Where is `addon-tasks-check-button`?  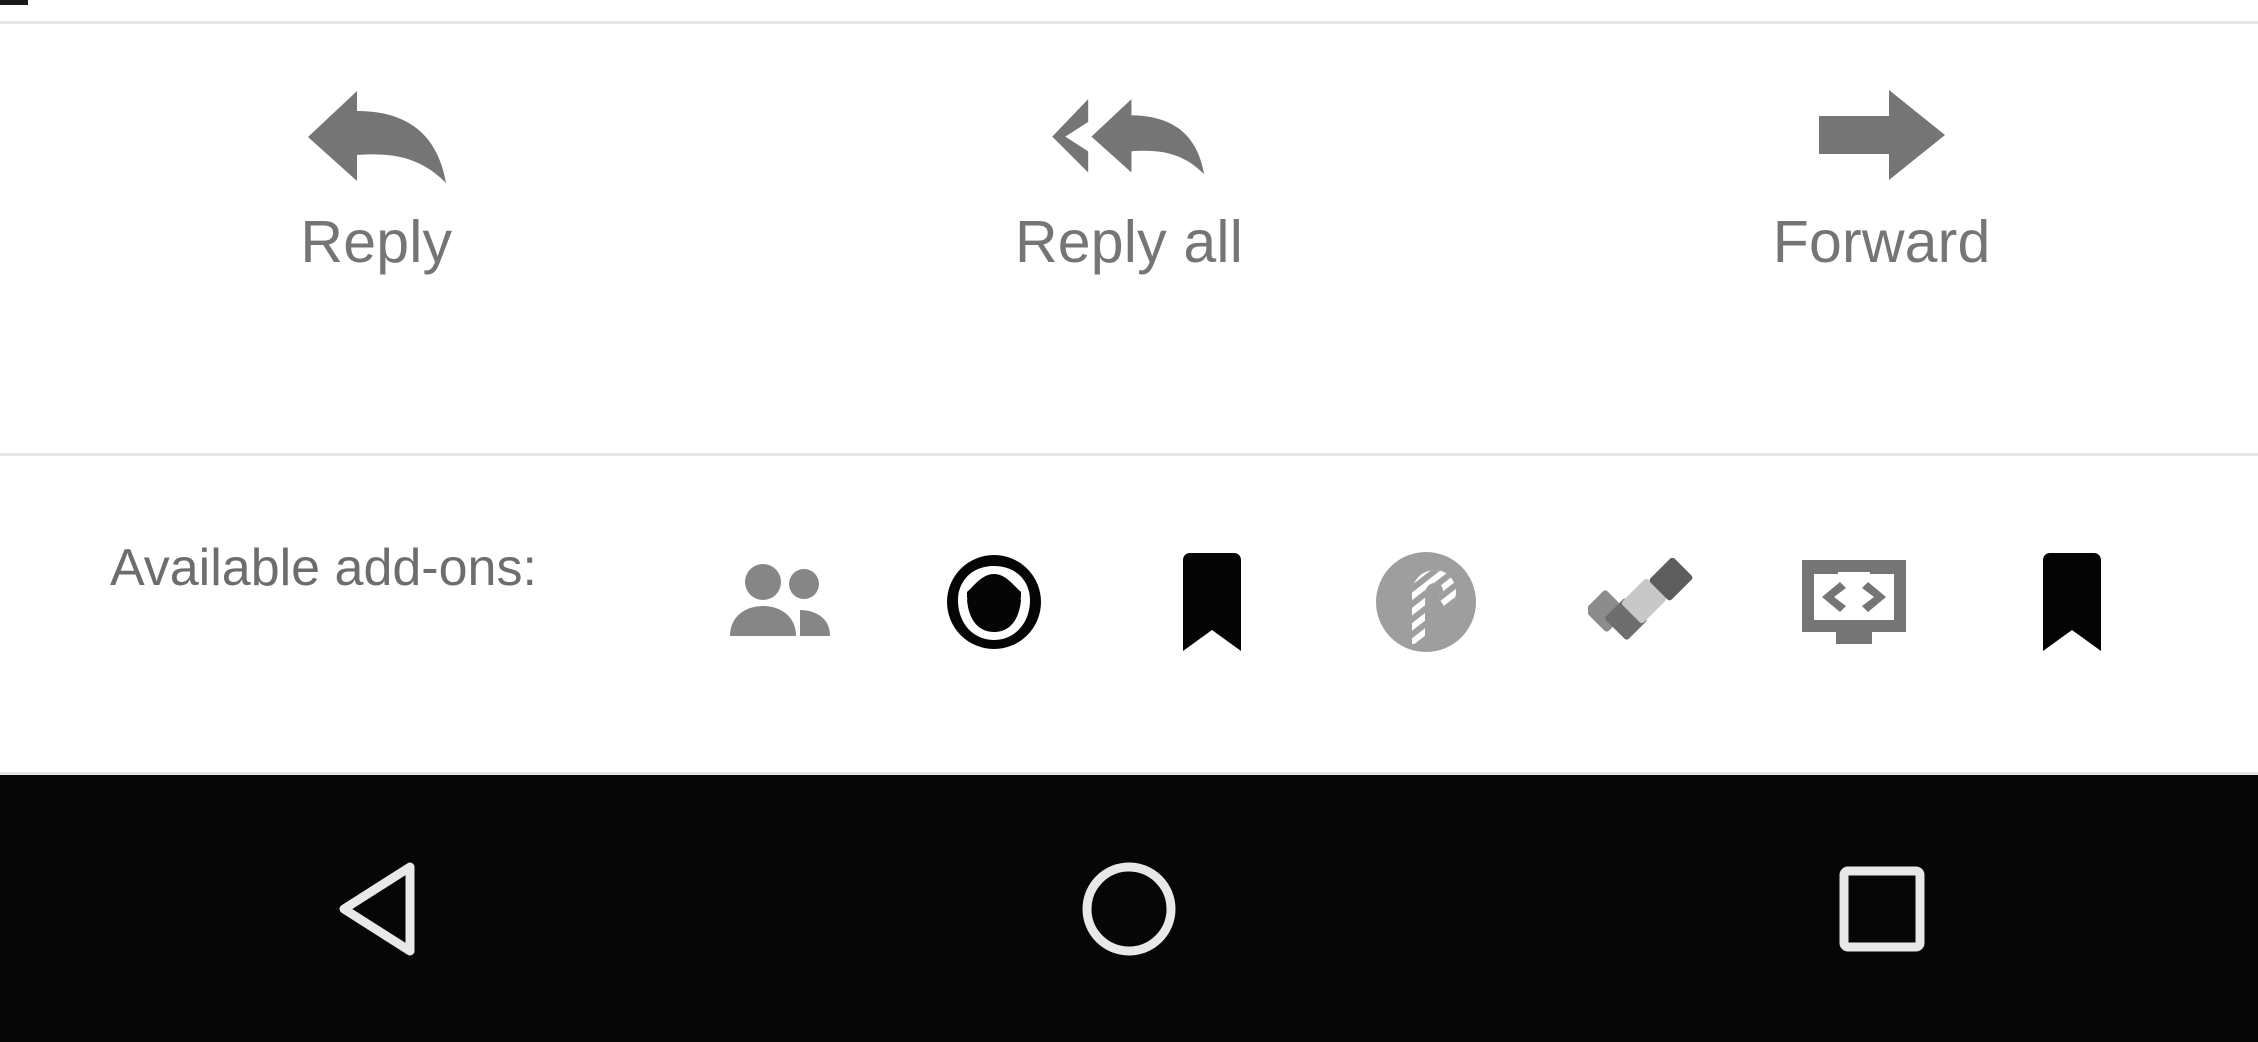 addon-tasks-check-button is located at coordinates (1642, 602).